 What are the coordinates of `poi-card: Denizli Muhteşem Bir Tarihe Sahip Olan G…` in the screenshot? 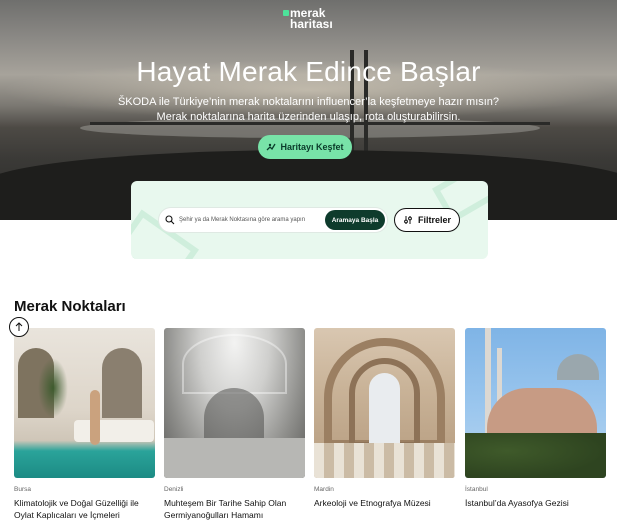 It's located at (234, 424).